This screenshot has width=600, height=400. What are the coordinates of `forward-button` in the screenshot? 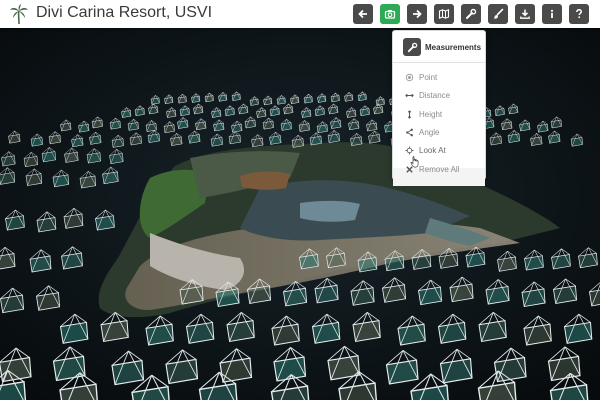 It's located at (417, 14).